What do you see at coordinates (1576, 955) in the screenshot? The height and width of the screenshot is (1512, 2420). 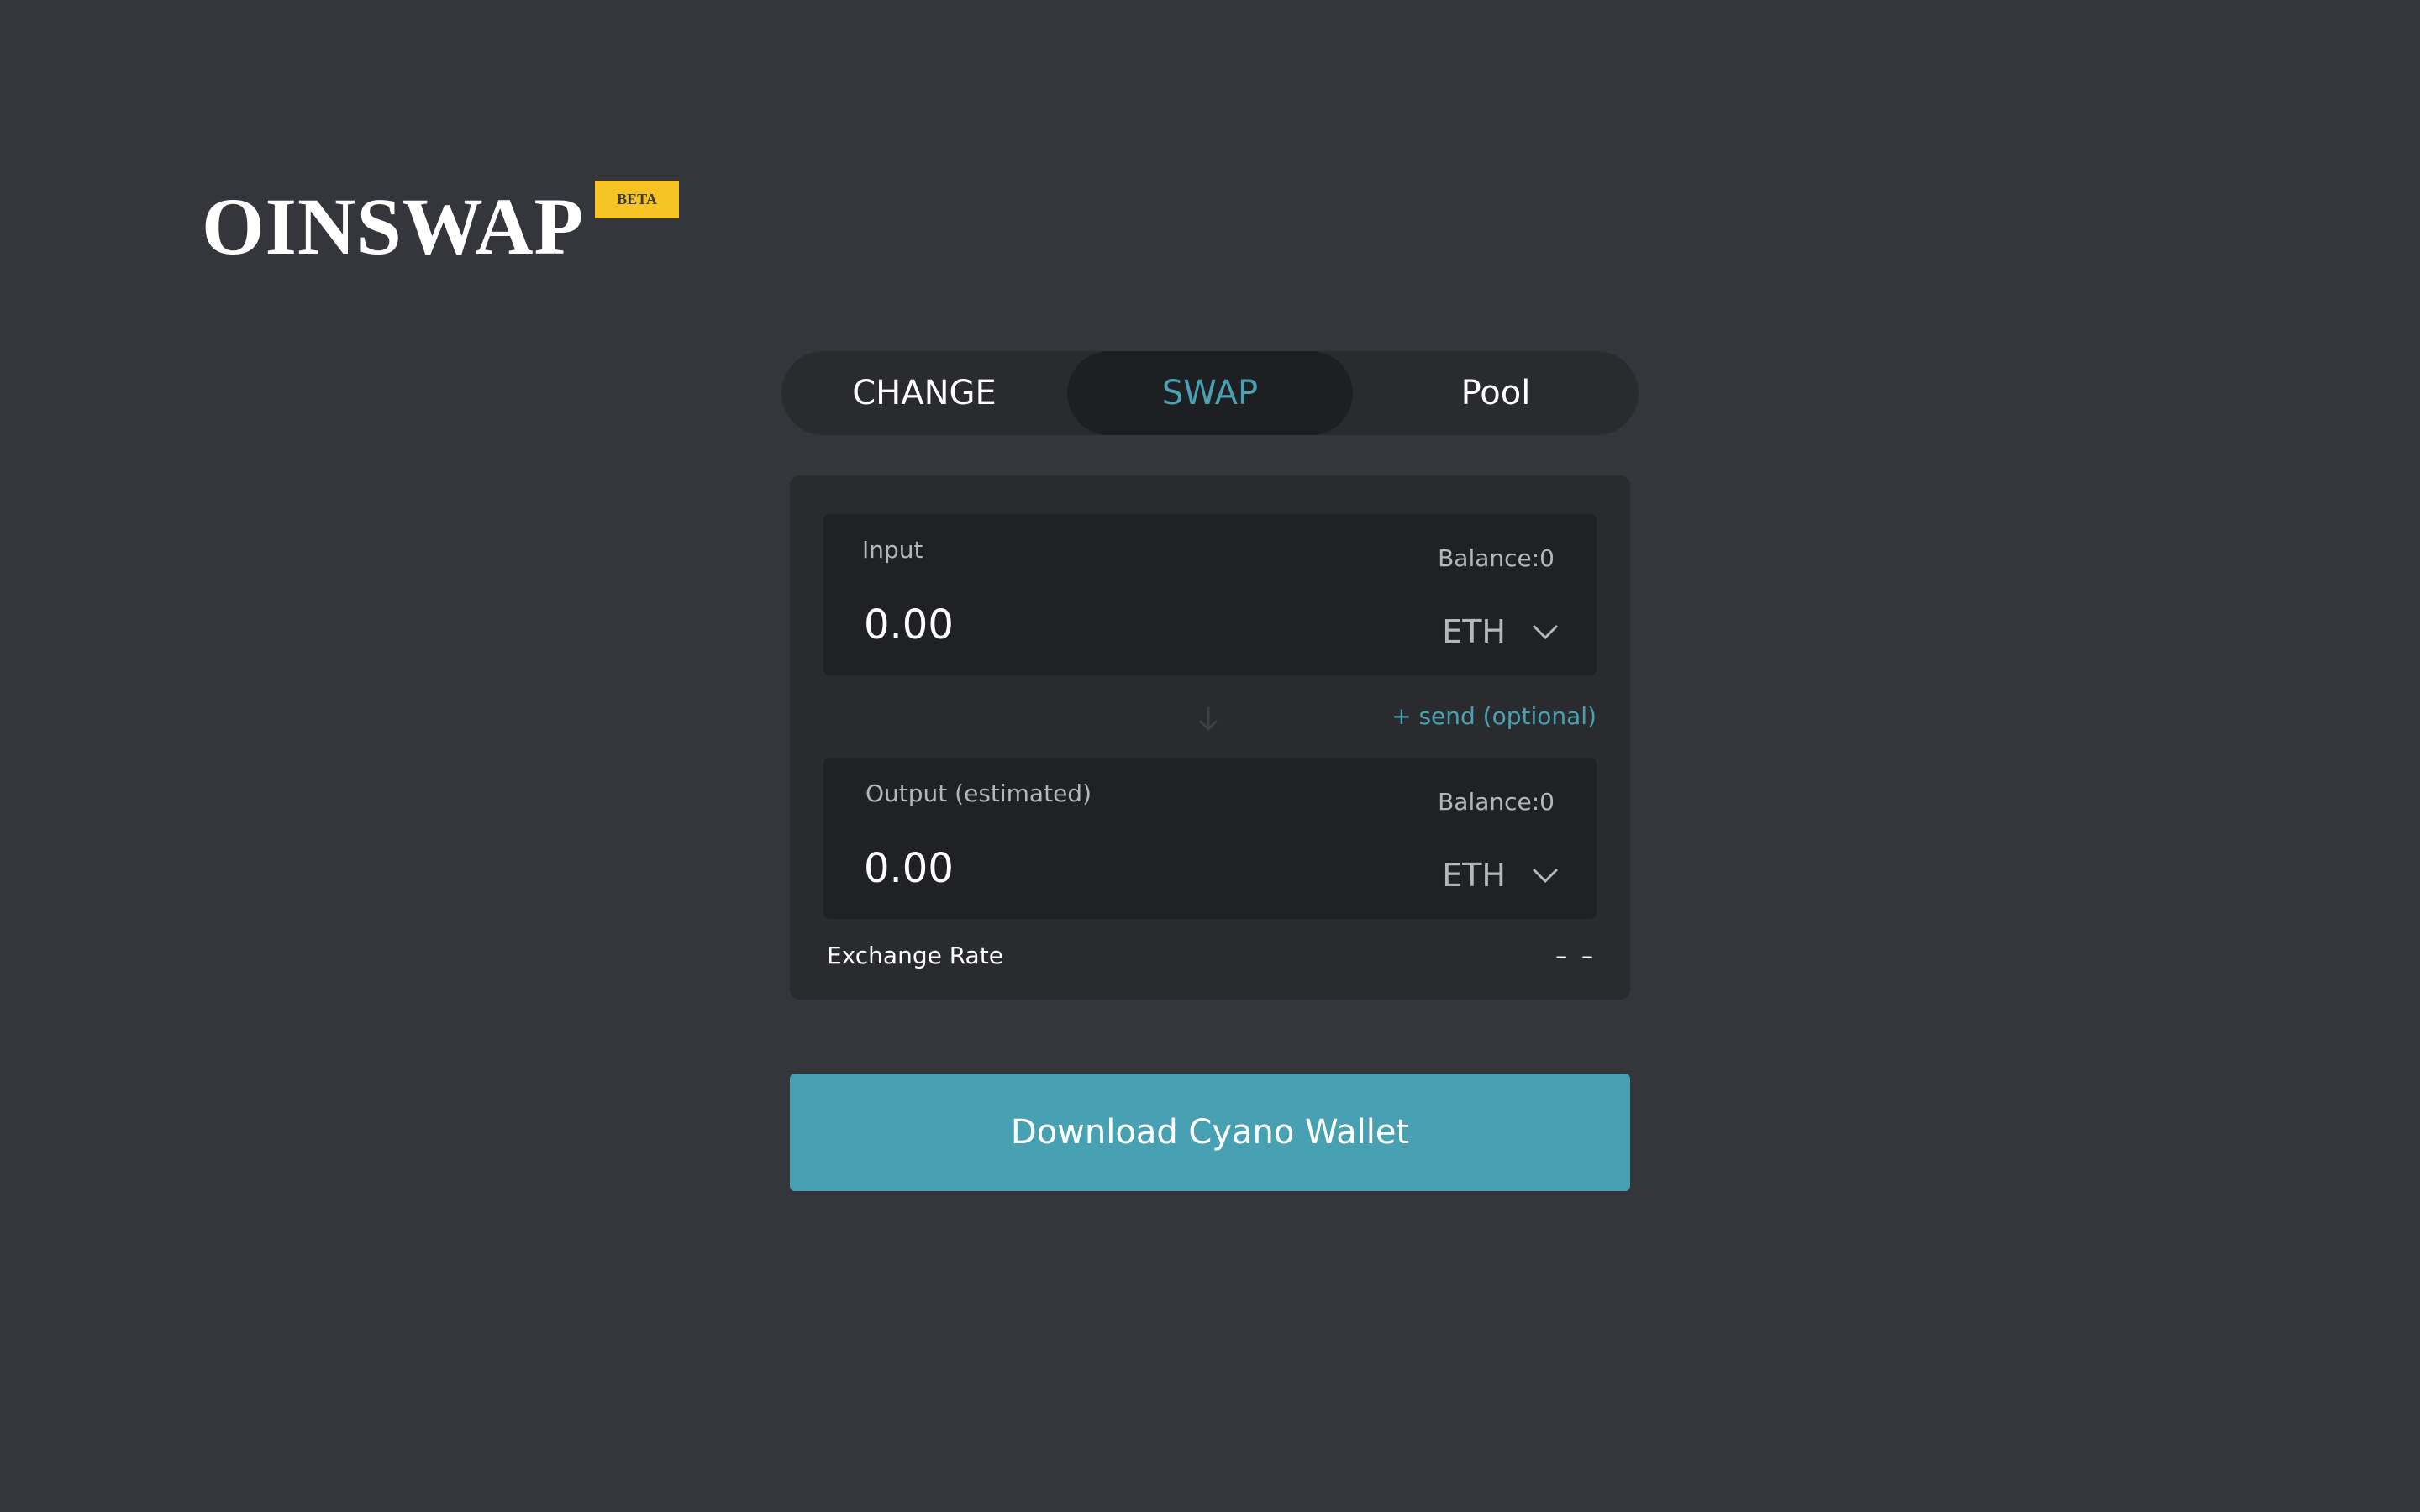 I see `exchange-rate-value: – –` at bounding box center [1576, 955].